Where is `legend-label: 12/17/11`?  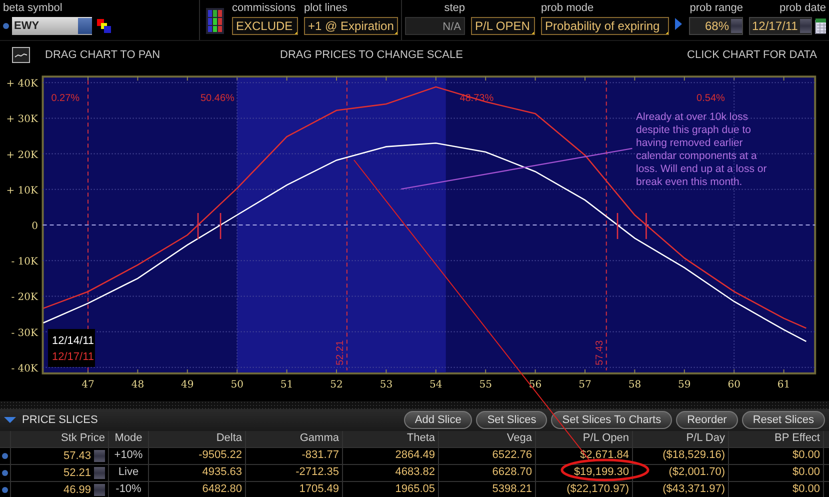 legend-label: 12/17/11 is located at coordinates (73, 357).